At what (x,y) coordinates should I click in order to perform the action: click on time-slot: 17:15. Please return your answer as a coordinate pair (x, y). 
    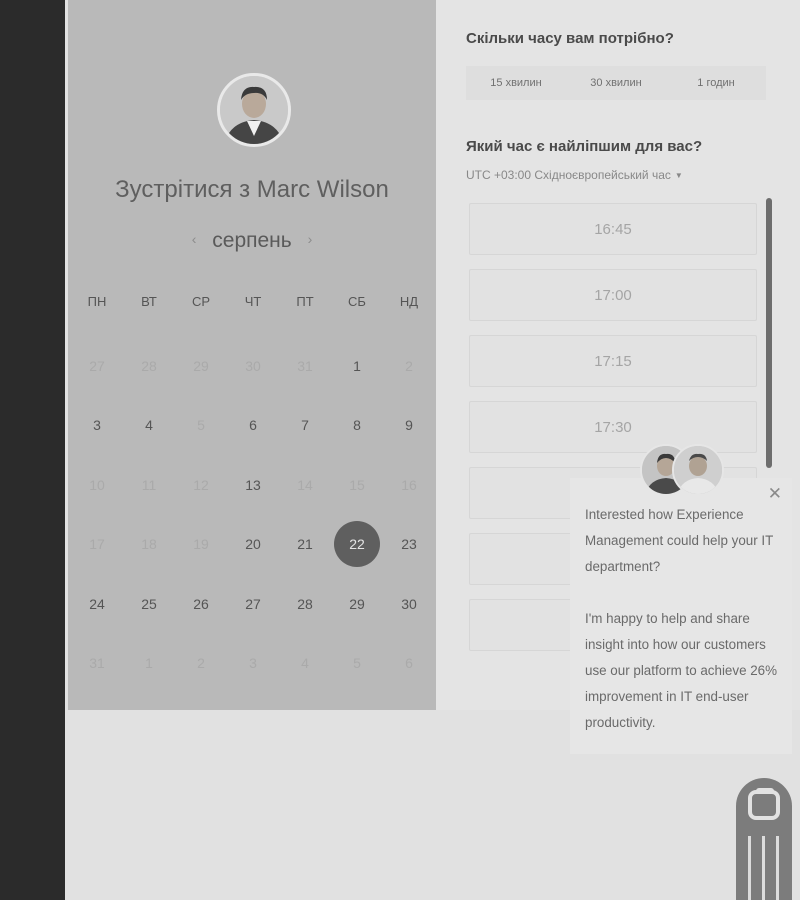
    Looking at the image, I should click on (613, 361).